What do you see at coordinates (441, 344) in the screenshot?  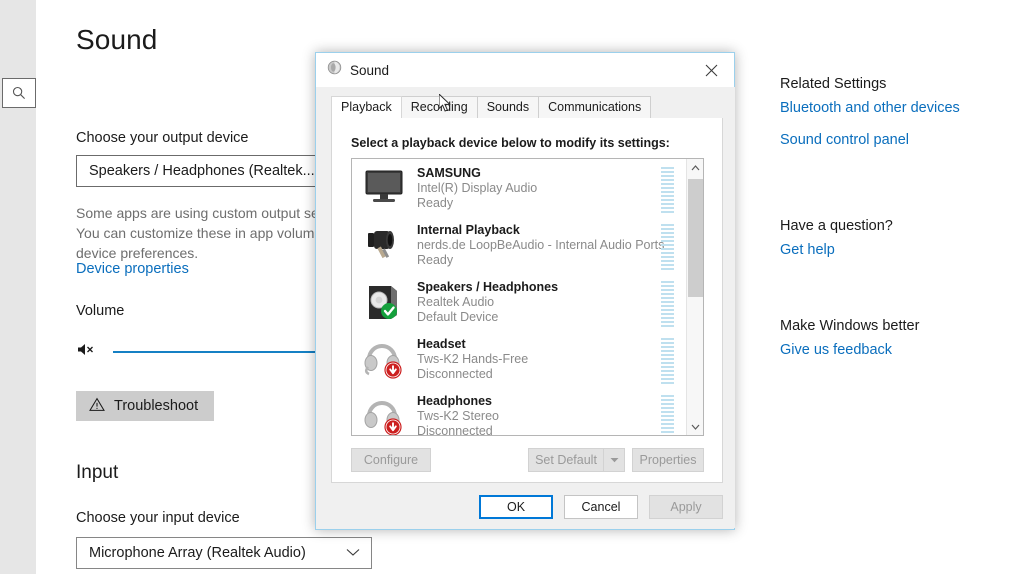 I see `device-name: Headset` at bounding box center [441, 344].